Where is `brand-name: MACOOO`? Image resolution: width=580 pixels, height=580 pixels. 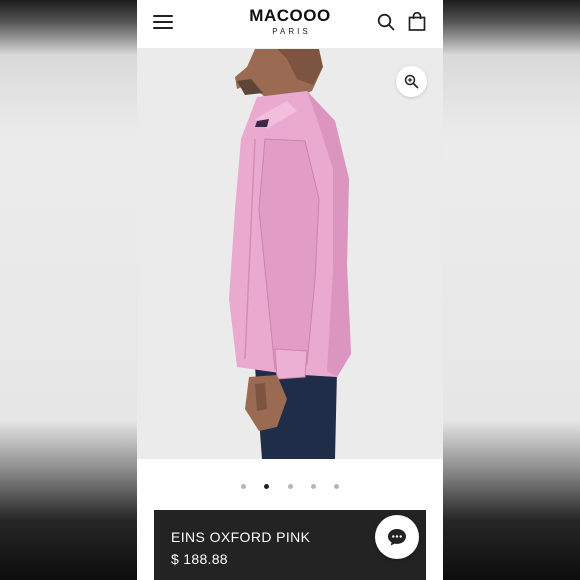
brand-name: MACOOO is located at coordinates (290, 15).